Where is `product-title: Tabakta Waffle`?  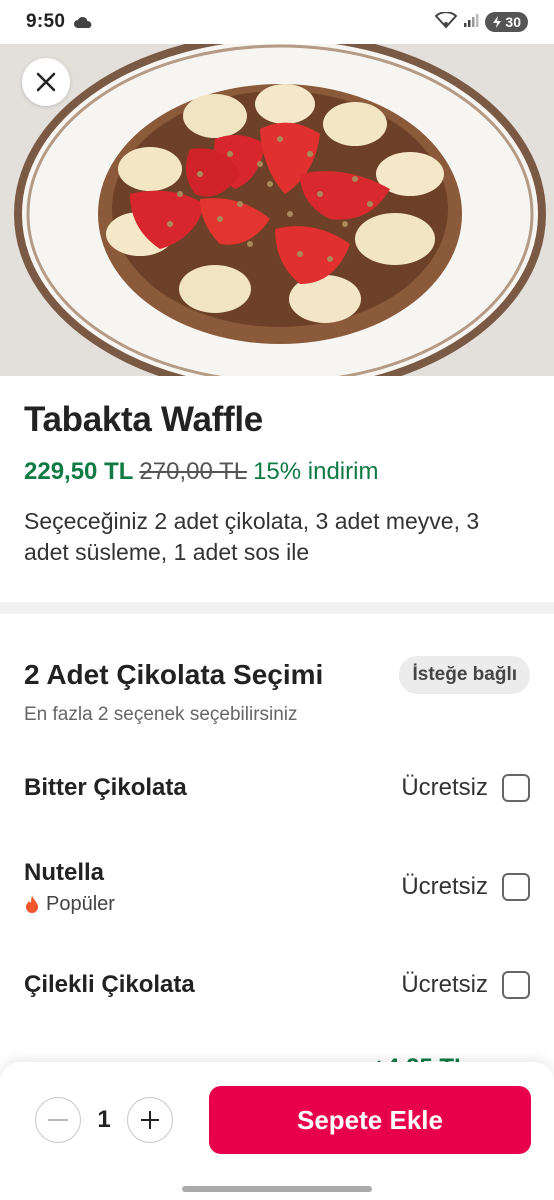 product-title: Tabakta Waffle is located at coordinates (143, 419).